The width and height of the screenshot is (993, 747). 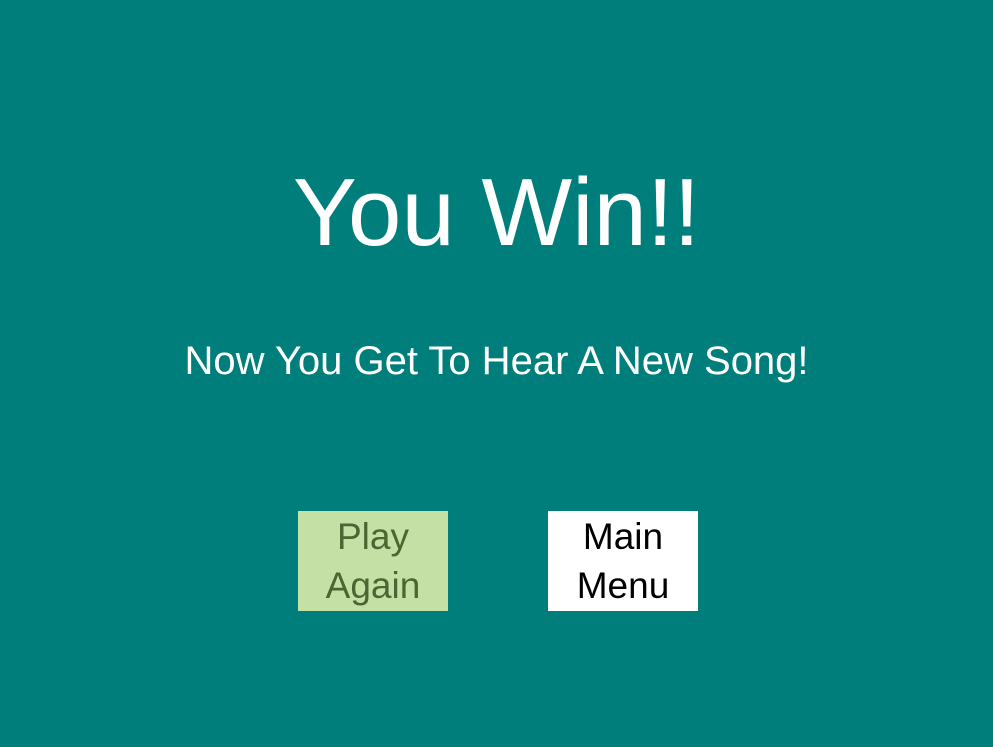 What do you see at coordinates (496, 212) in the screenshot?
I see `win-title: You Win!!` at bounding box center [496, 212].